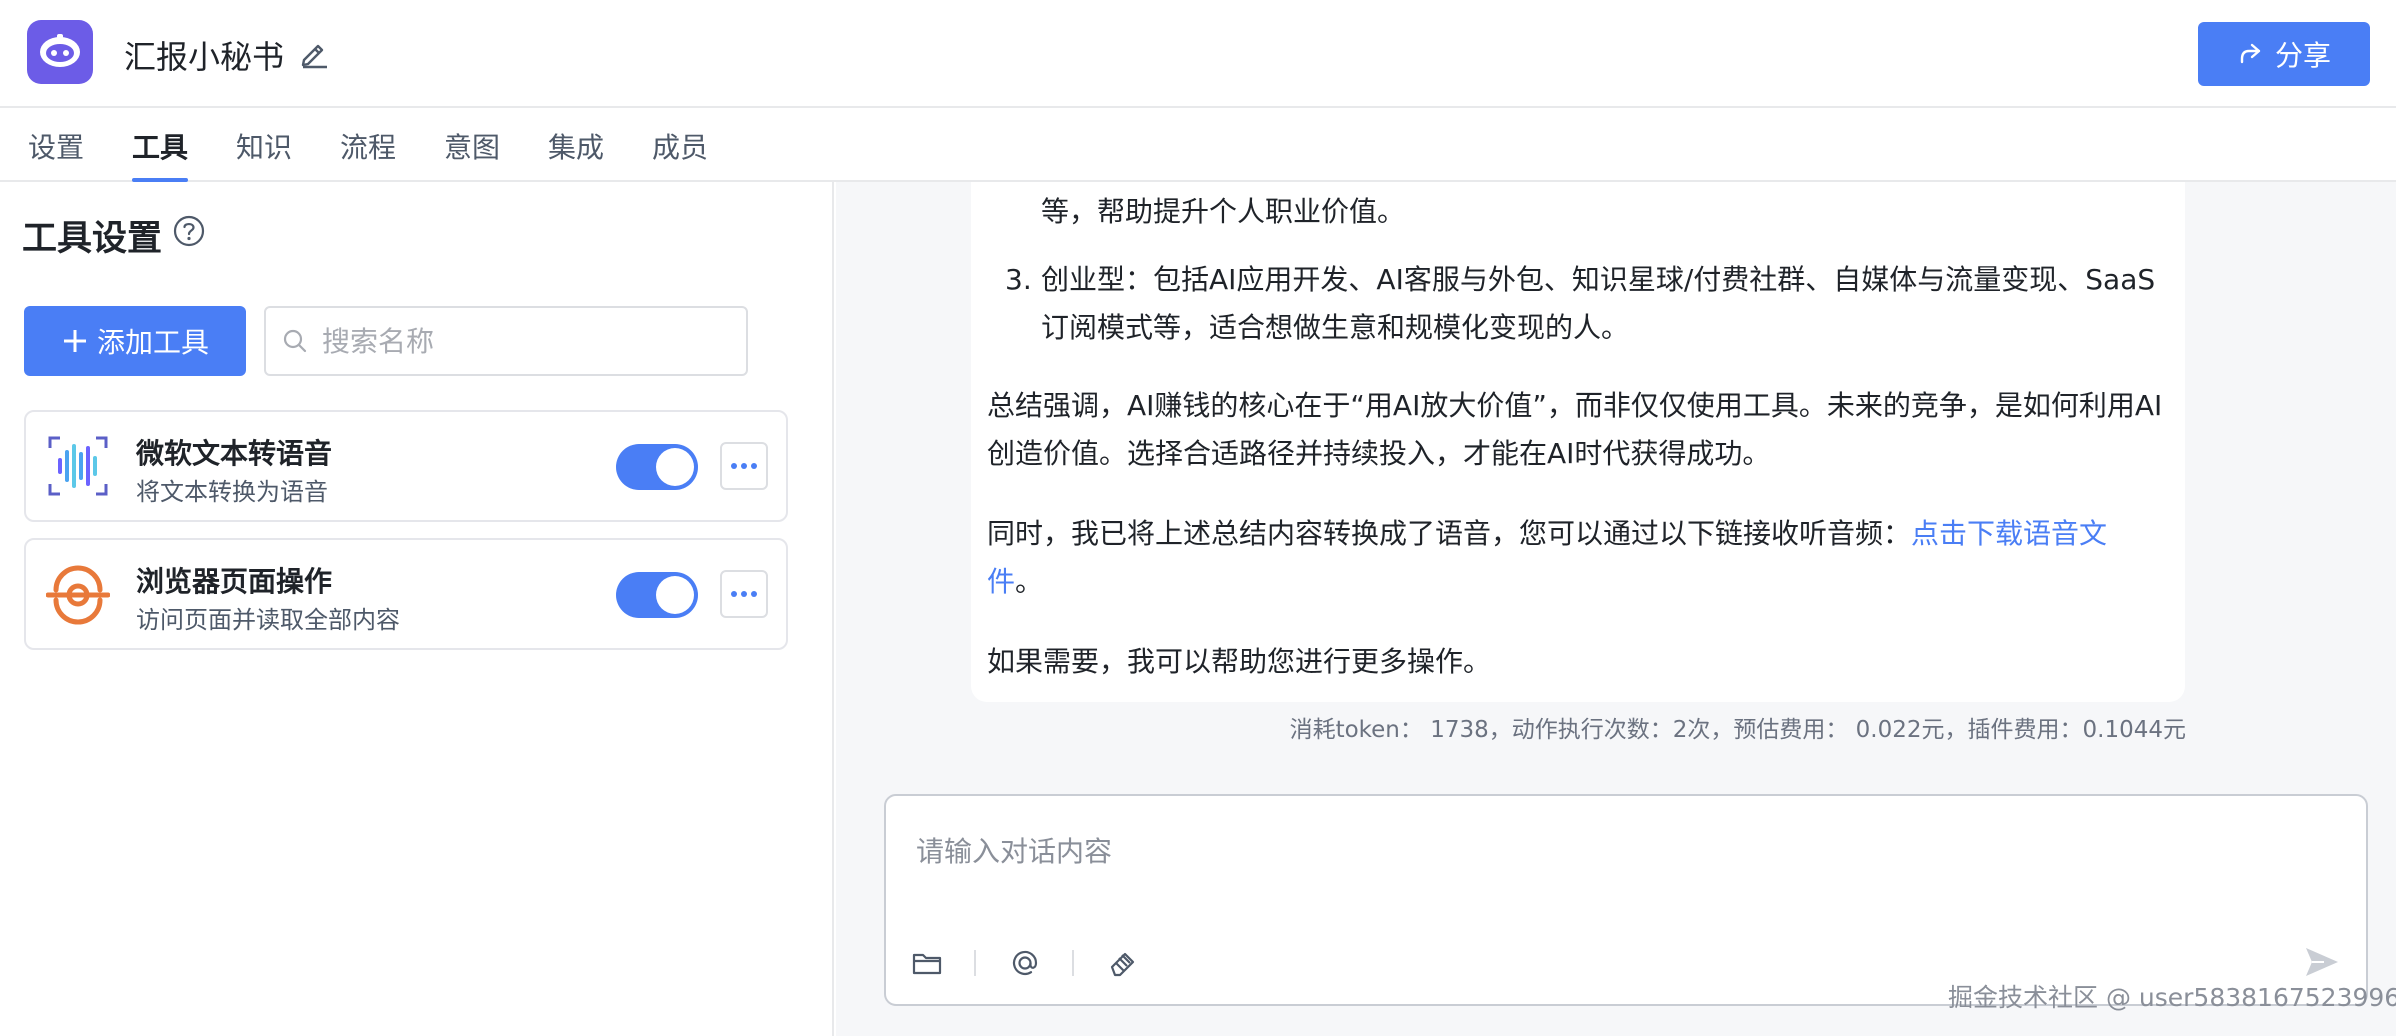  Describe the element at coordinates (1198, 54) in the screenshot. I see `top-bar: 汇报小秘书 分享` at that location.